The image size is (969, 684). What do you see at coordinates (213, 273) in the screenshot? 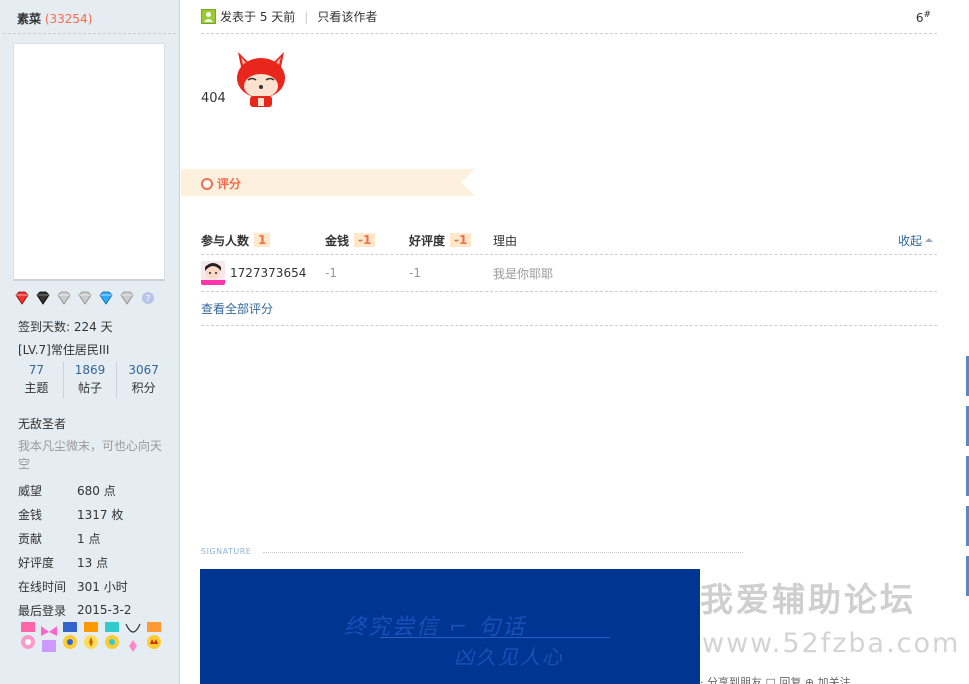
I see `rater-avatar` at bounding box center [213, 273].